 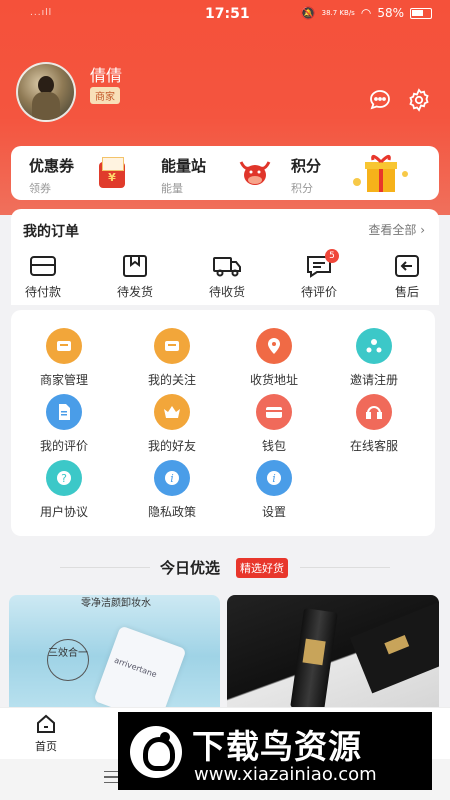 What do you see at coordinates (373, 446) in the screenshot?
I see `service-label: 在线客服` at bounding box center [373, 446].